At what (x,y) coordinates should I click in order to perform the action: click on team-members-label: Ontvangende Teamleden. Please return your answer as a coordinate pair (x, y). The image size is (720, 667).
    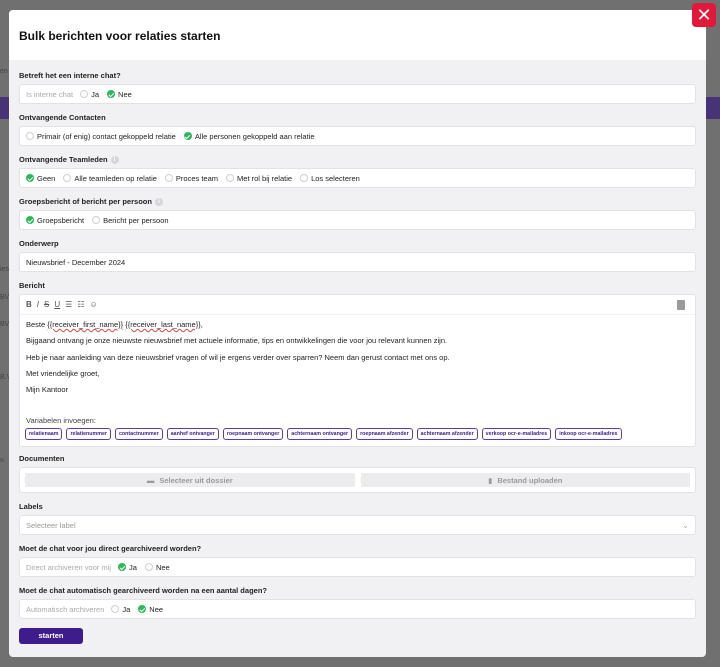
    Looking at the image, I should click on (63, 159).